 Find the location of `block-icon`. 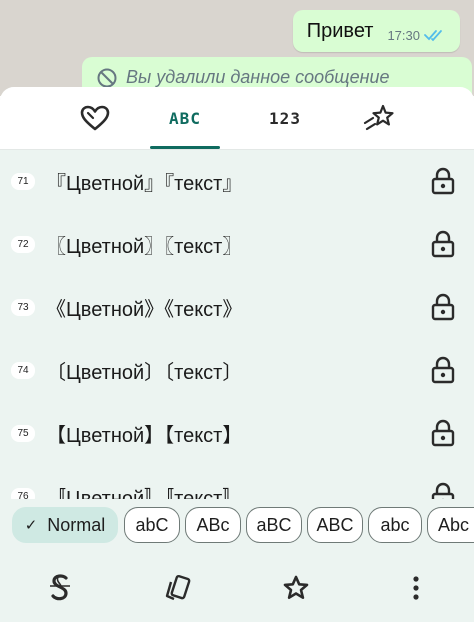

block-icon is located at coordinates (107, 78).